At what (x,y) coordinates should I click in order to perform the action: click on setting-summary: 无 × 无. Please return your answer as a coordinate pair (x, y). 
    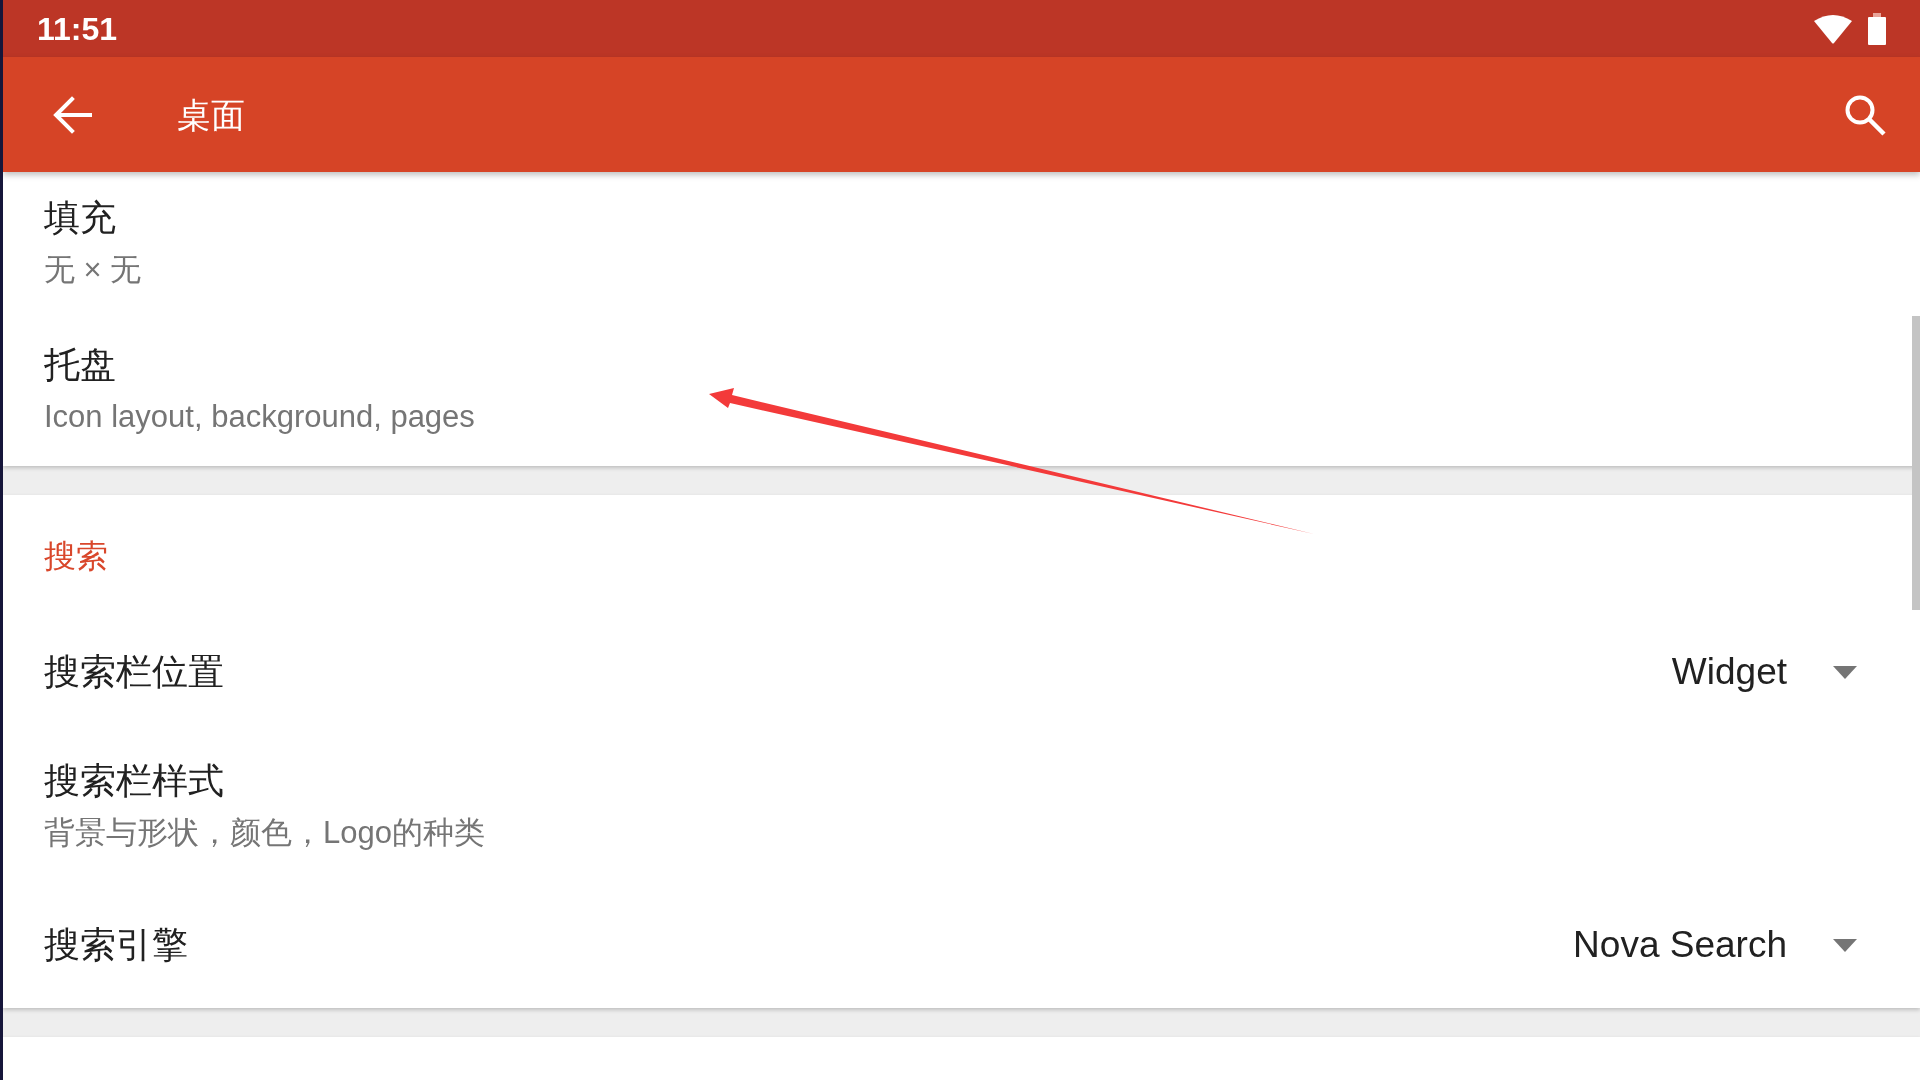
    Looking at the image, I should click on (93, 270).